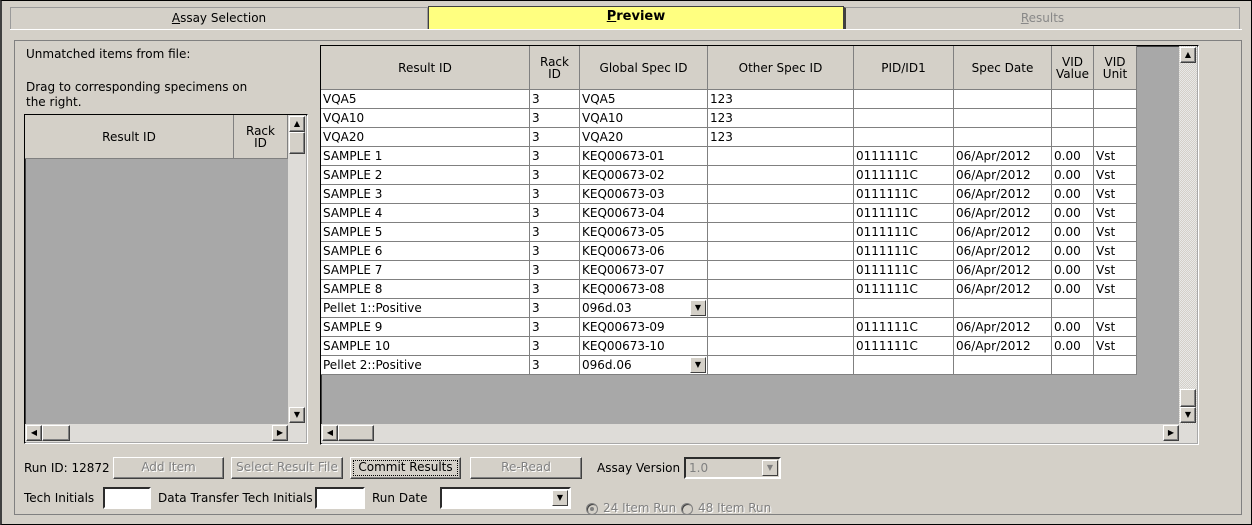 The image size is (1252, 525). What do you see at coordinates (340, 498) in the screenshot?
I see `data-transfer-tech-initials-input` at bounding box center [340, 498].